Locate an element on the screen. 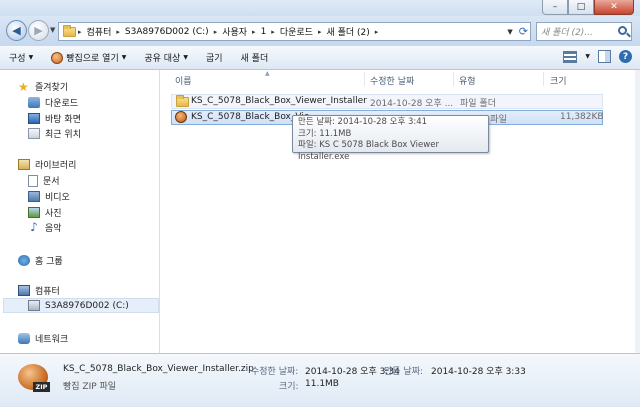 The height and width of the screenshot is (407, 640). burn-label: 굽기 is located at coordinates (214, 59).